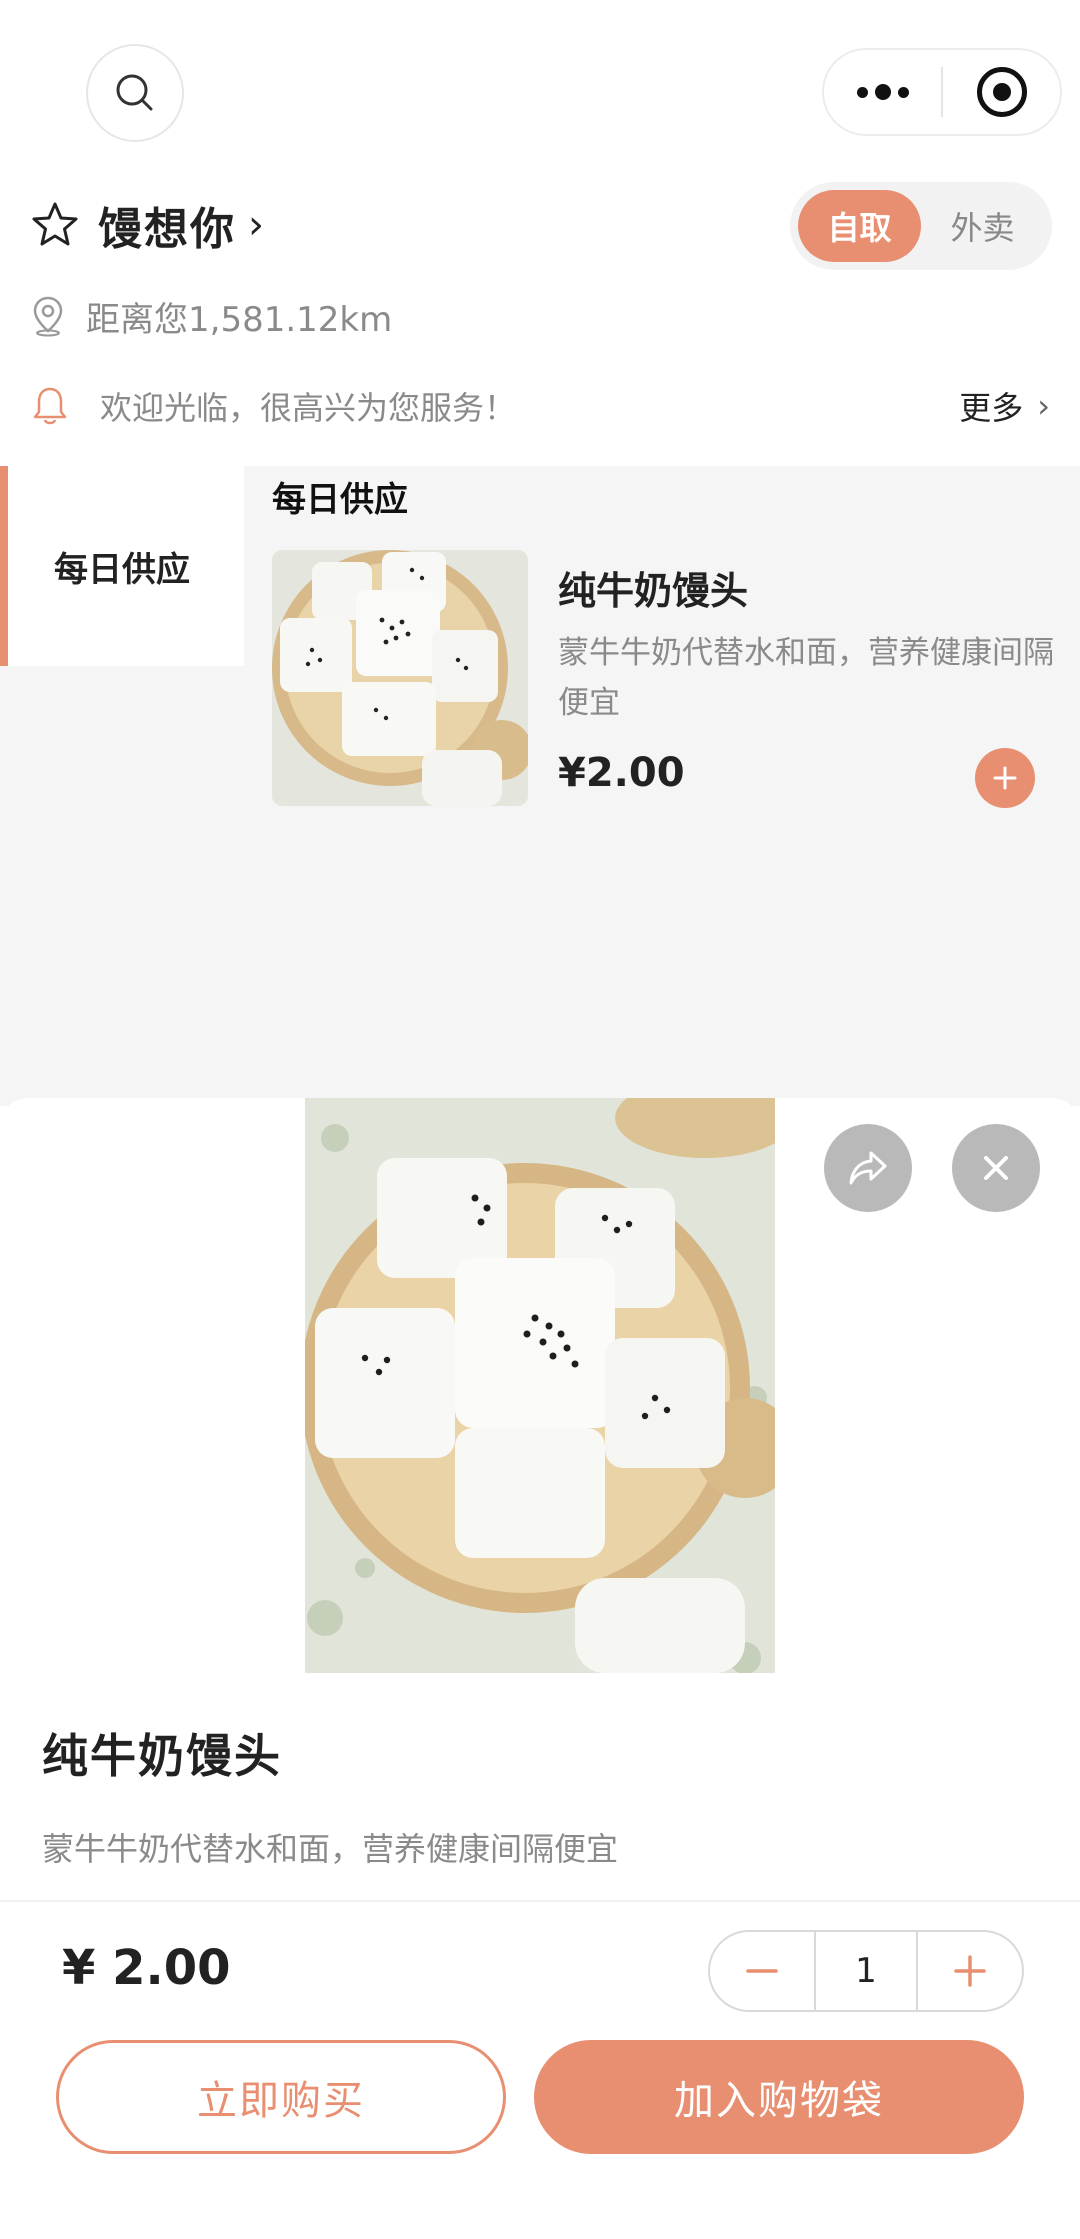 The height and width of the screenshot is (2239, 1080). I want to click on more-link: 更多 ›, so click(1004, 406).